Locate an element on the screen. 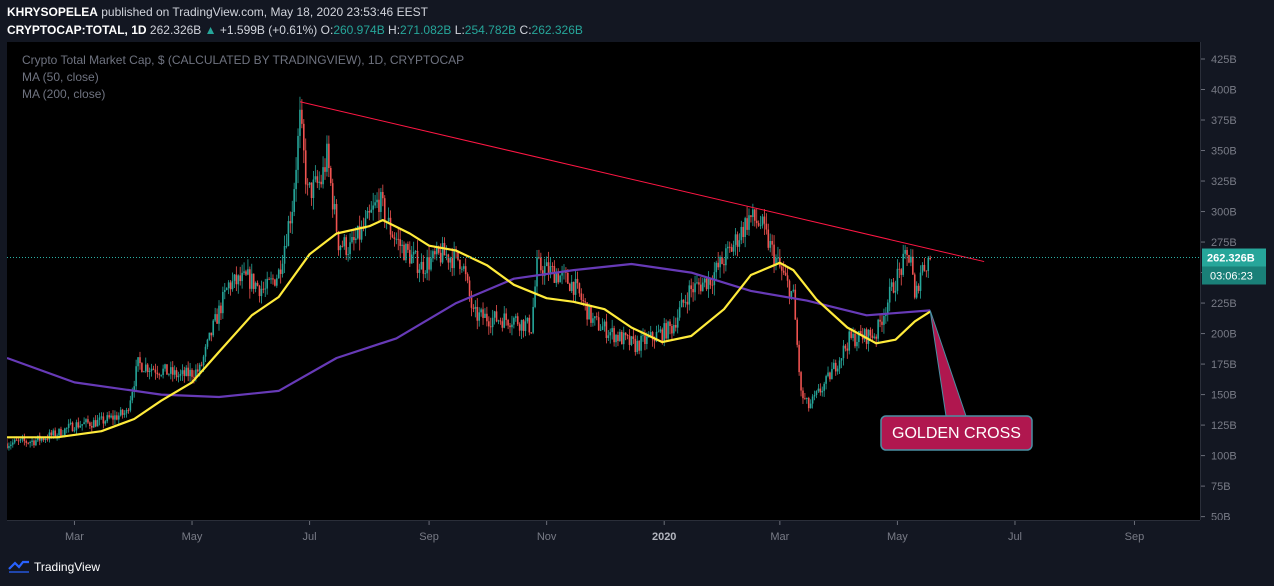 Image resolution: width=1274 pixels, height=586 pixels. y-tick-label: 350B is located at coordinates (1224, 152).